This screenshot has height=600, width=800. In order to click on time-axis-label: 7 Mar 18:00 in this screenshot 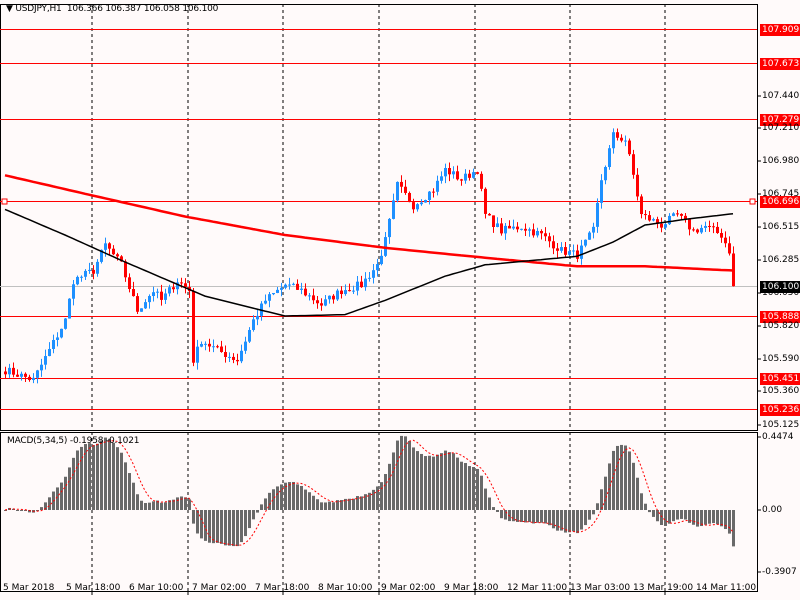, I will do `click(282, 588)`.